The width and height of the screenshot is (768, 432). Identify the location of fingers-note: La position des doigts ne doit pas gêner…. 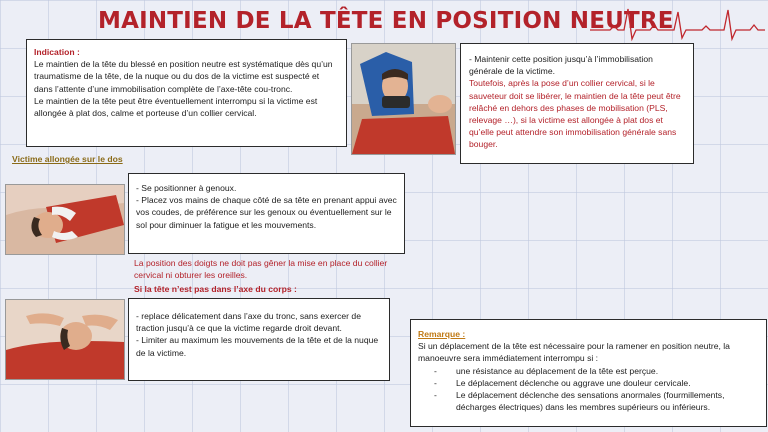
(261, 269).